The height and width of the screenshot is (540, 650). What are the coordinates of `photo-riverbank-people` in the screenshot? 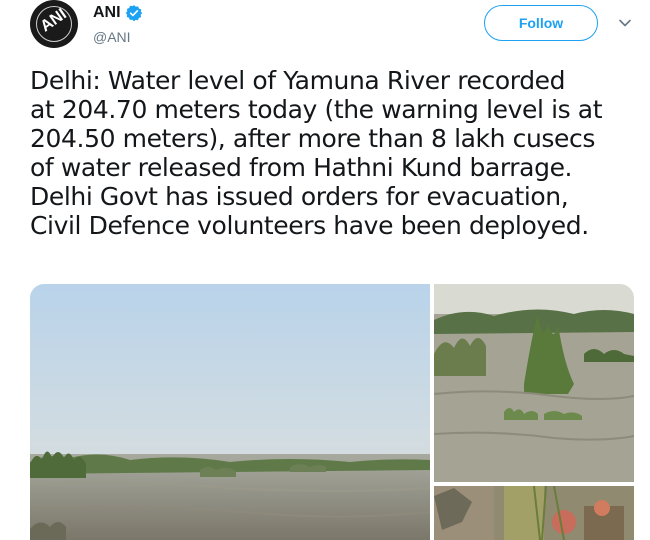 It's located at (534, 513).